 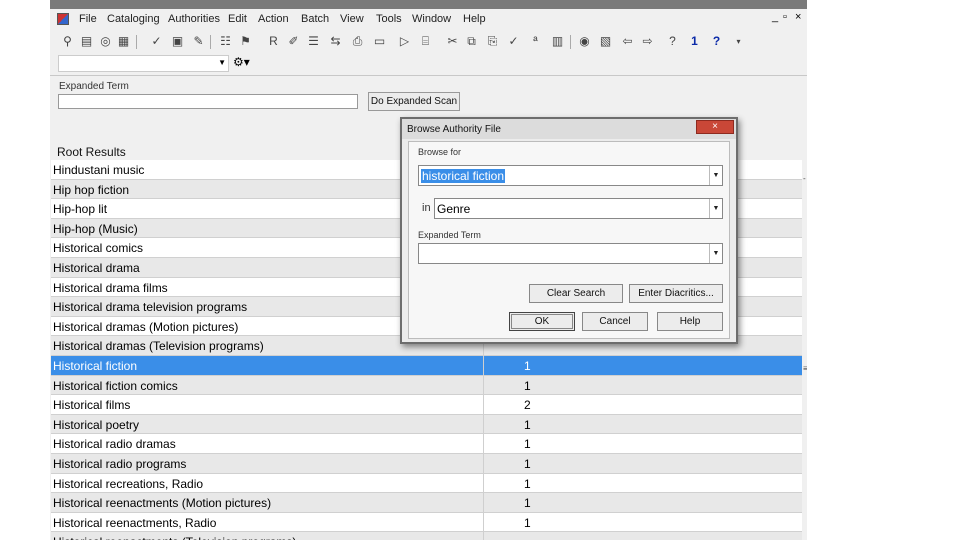 What do you see at coordinates (96, 267) in the screenshot?
I see `term-cell: Historical drama` at bounding box center [96, 267].